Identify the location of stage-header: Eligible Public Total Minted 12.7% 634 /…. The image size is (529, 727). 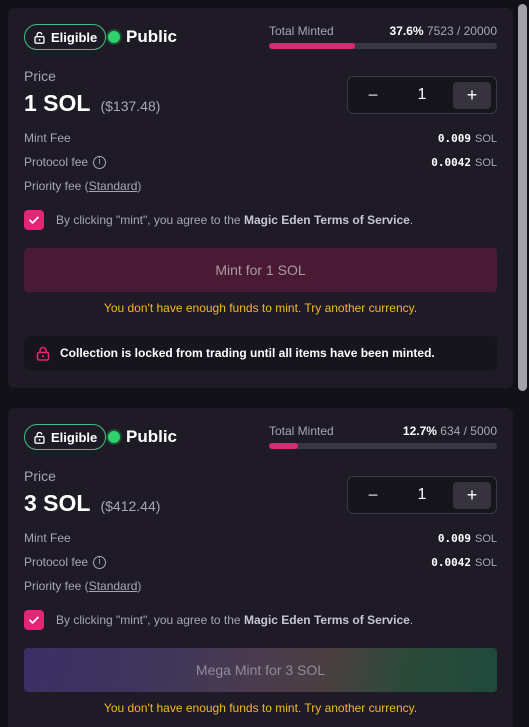
(260, 437).